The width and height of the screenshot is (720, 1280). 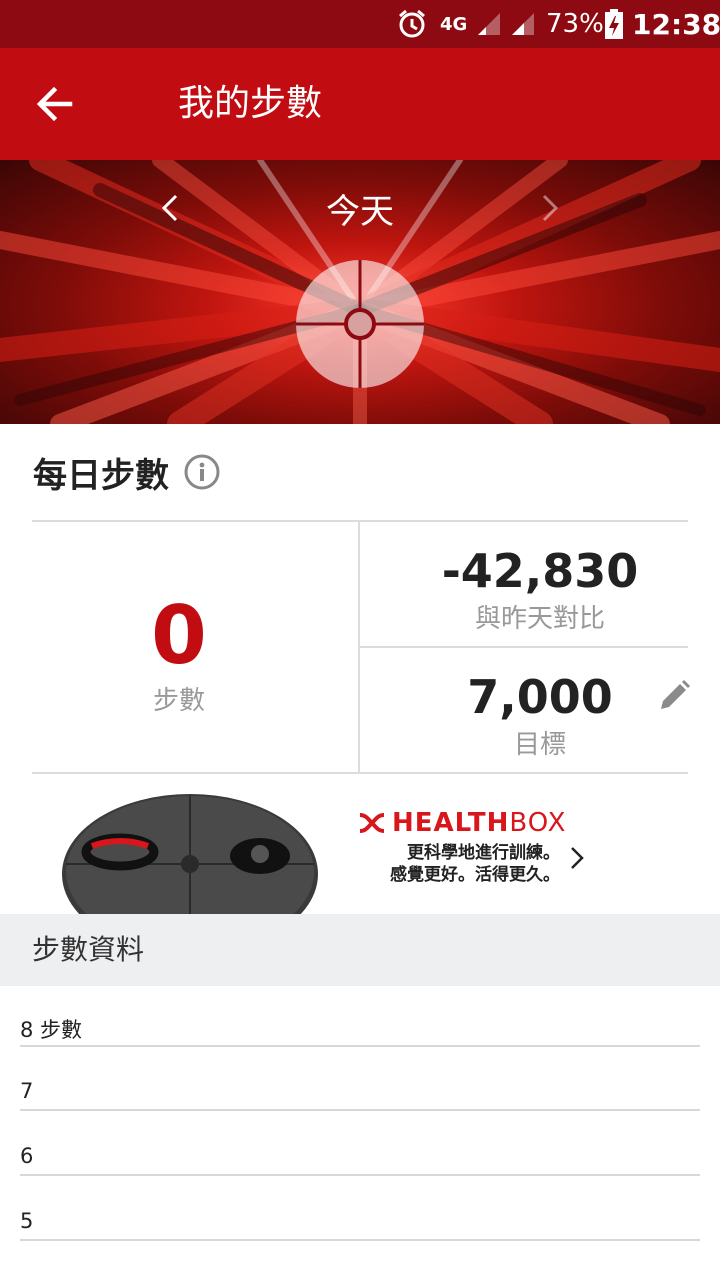 I want to click on chart-y-label: 6, so click(x=27, y=1156).